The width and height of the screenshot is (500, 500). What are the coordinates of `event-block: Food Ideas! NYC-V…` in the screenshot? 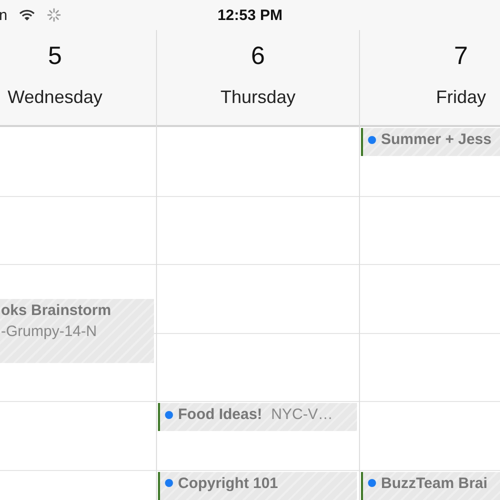 It's located at (257, 417).